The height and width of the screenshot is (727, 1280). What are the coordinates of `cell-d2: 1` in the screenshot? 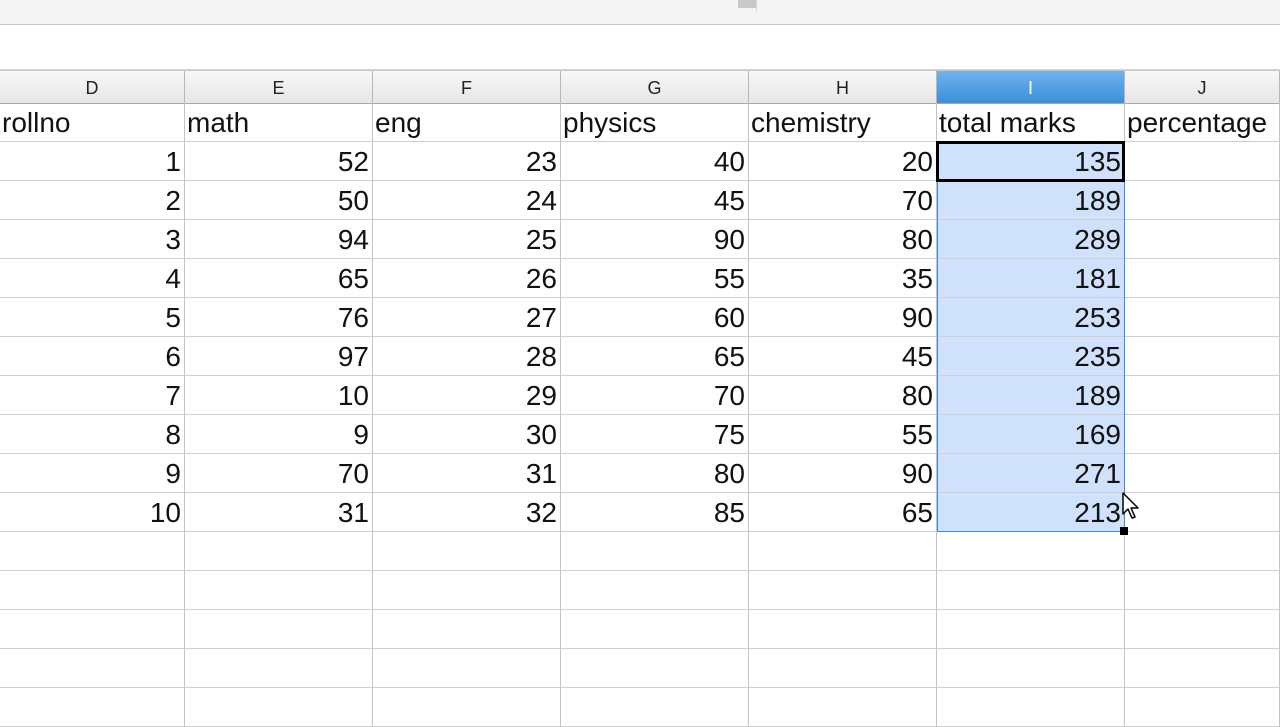 It's located at (92, 161).